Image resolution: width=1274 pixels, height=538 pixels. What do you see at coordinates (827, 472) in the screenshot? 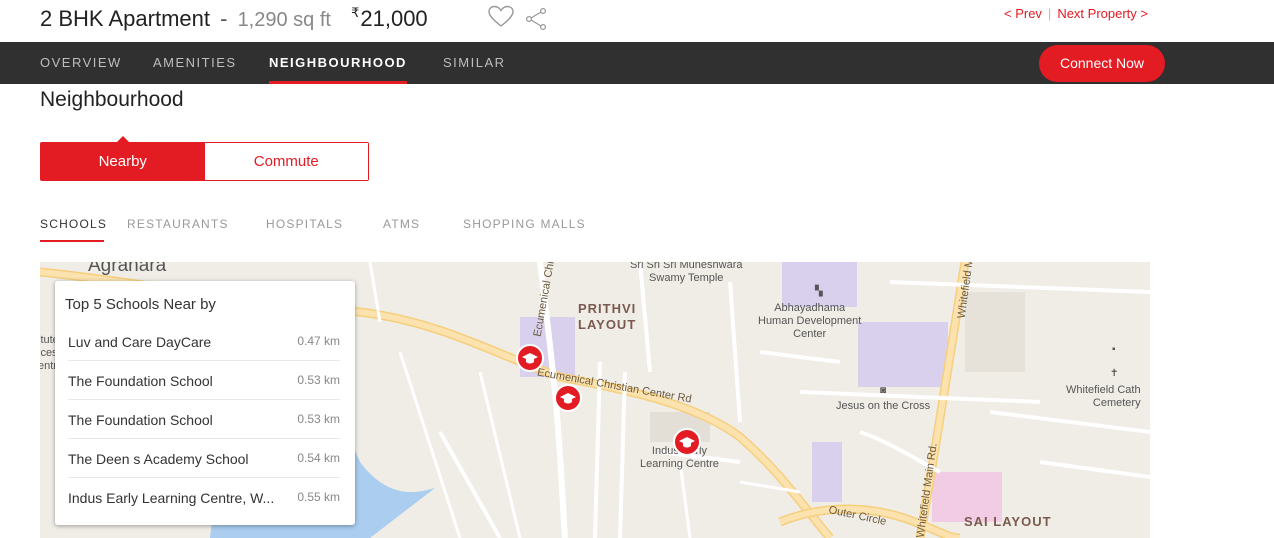
I see `purple-zone-d` at bounding box center [827, 472].